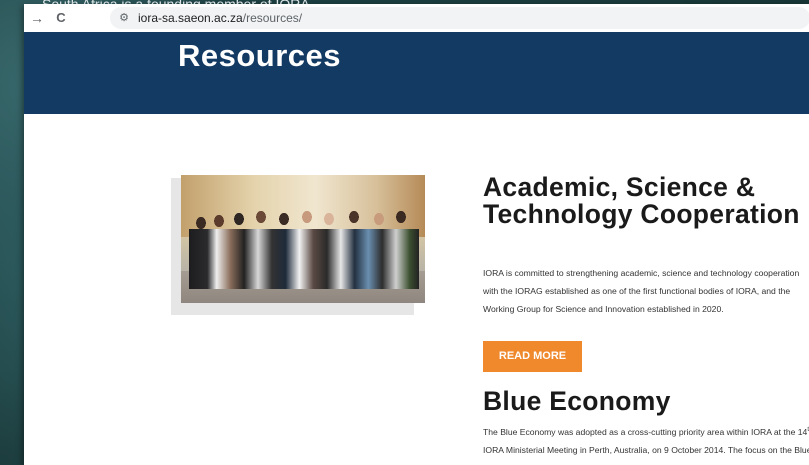  Describe the element at coordinates (260, 55) in the screenshot. I see `page-title: Resources` at that location.